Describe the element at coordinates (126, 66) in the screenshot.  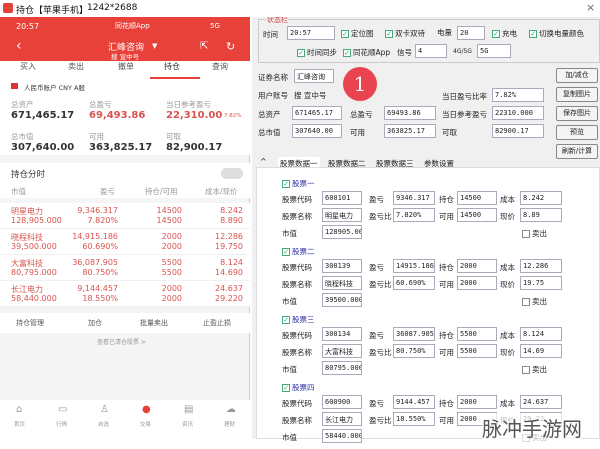
I see `phone-tab: 撤单` at that location.